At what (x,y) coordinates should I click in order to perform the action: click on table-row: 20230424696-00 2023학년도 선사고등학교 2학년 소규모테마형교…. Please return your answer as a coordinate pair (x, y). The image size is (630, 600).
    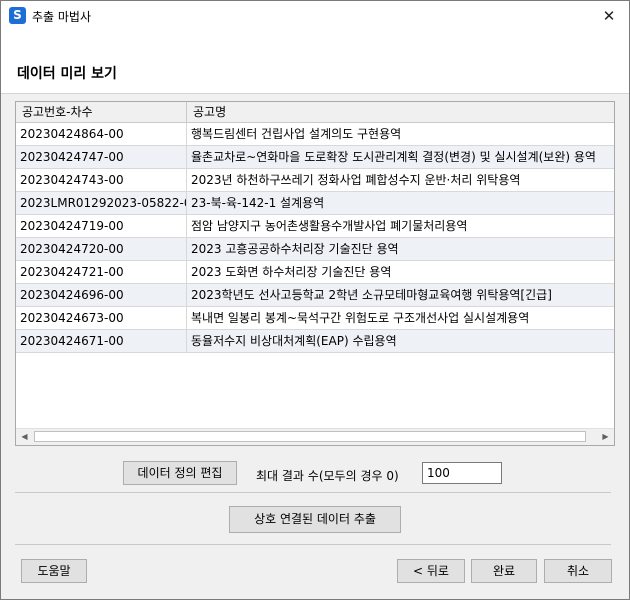
    Looking at the image, I should click on (315, 295).